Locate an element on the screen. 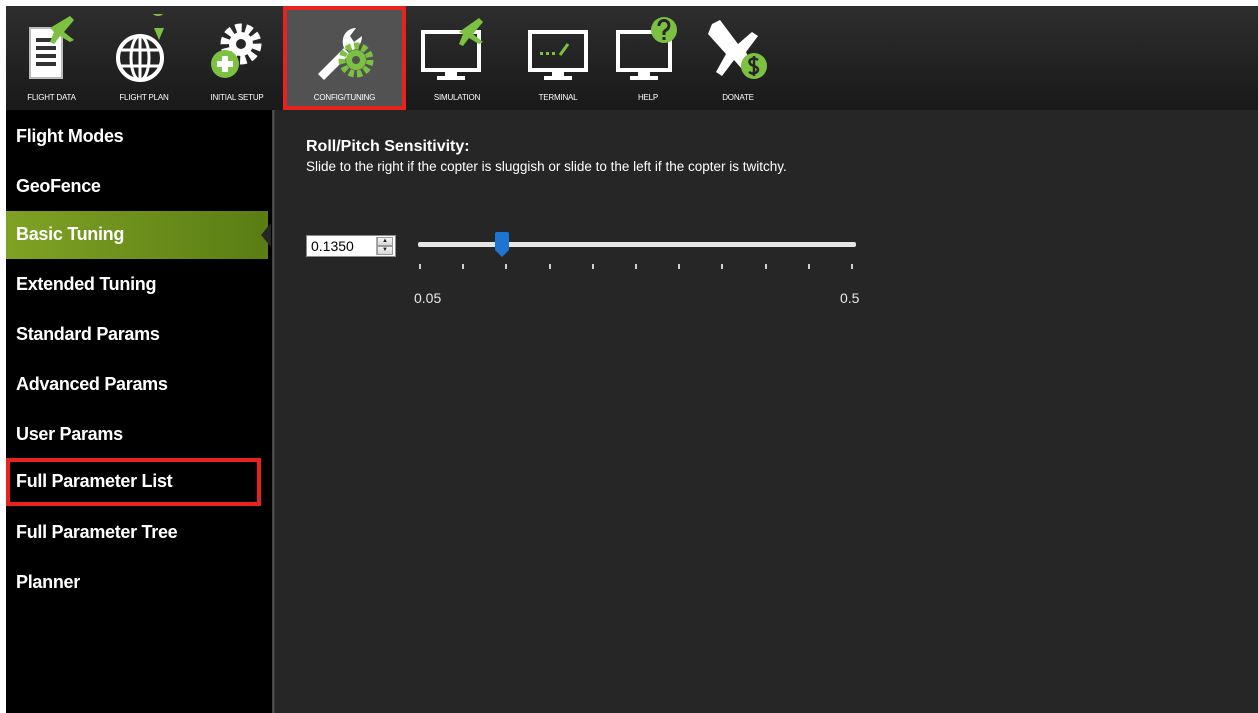 Image resolution: width=1258 pixels, height=713 pixels. toolbar-label: CONFIG/TUNING is located at coordinates (344, 97).